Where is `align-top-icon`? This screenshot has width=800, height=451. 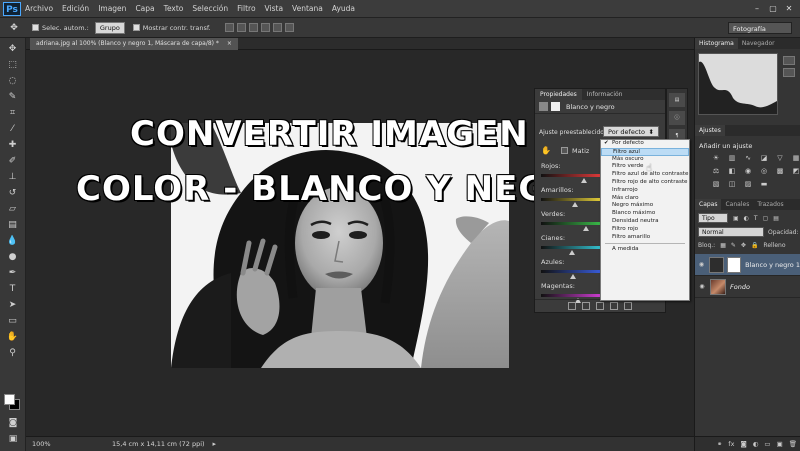
align-top-icon is located at coordinates (229, 27).